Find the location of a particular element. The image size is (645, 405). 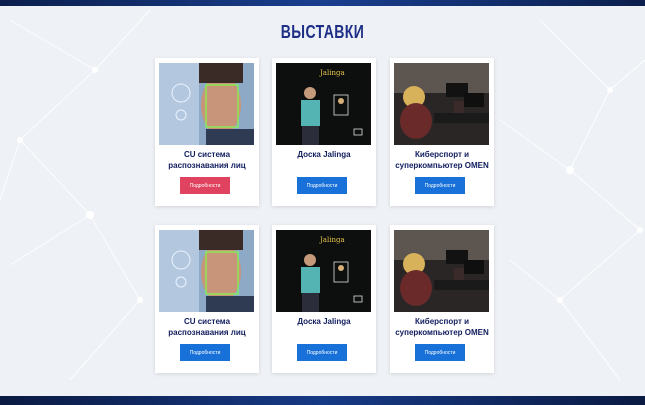

bottom-strip is located at coordinates (322, 400).